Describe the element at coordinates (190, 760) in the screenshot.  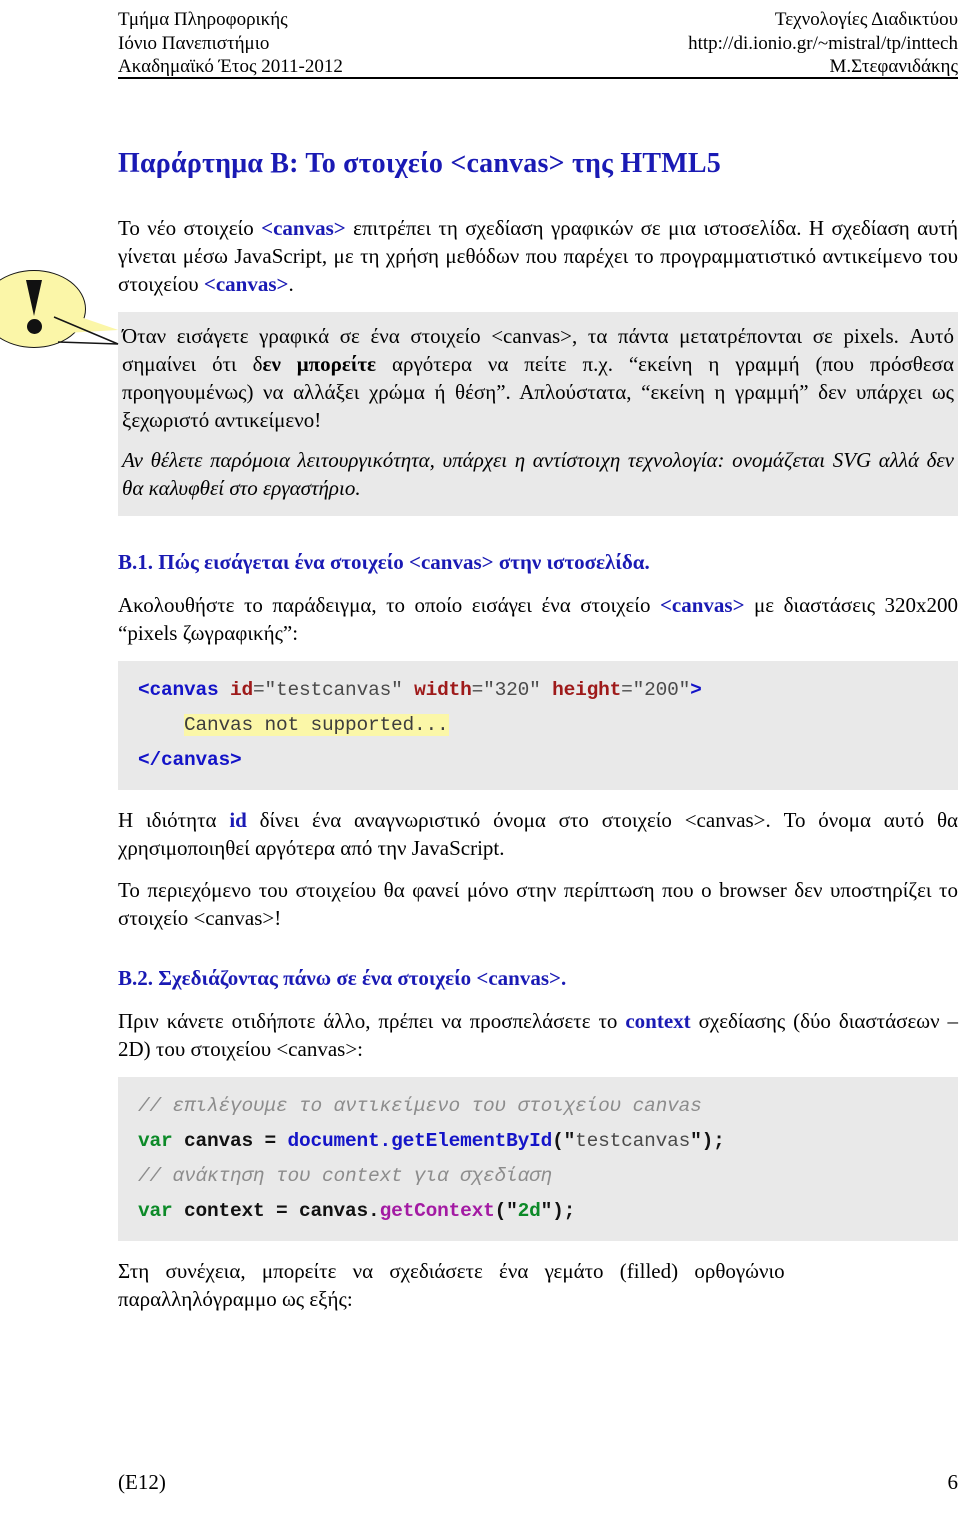
I see `code-tag-close: </canvas>` at that location.